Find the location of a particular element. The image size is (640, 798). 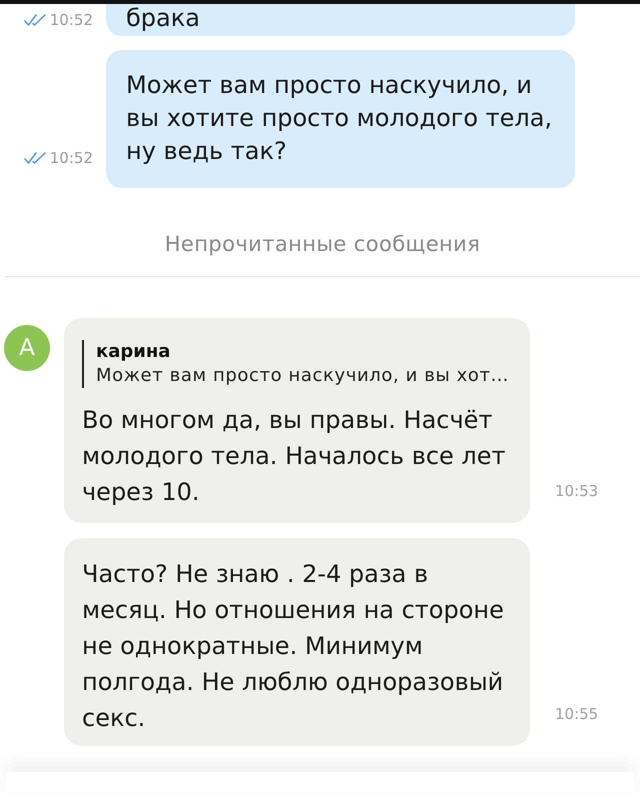

message-time: 10:55 is located at coordinates (576, 714).